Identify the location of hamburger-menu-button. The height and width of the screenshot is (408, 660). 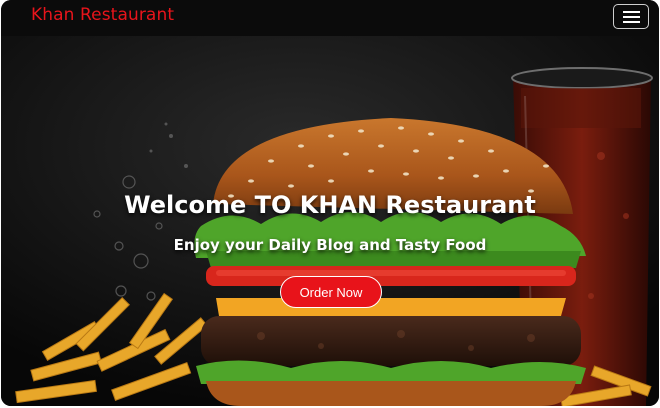
(631, 16).